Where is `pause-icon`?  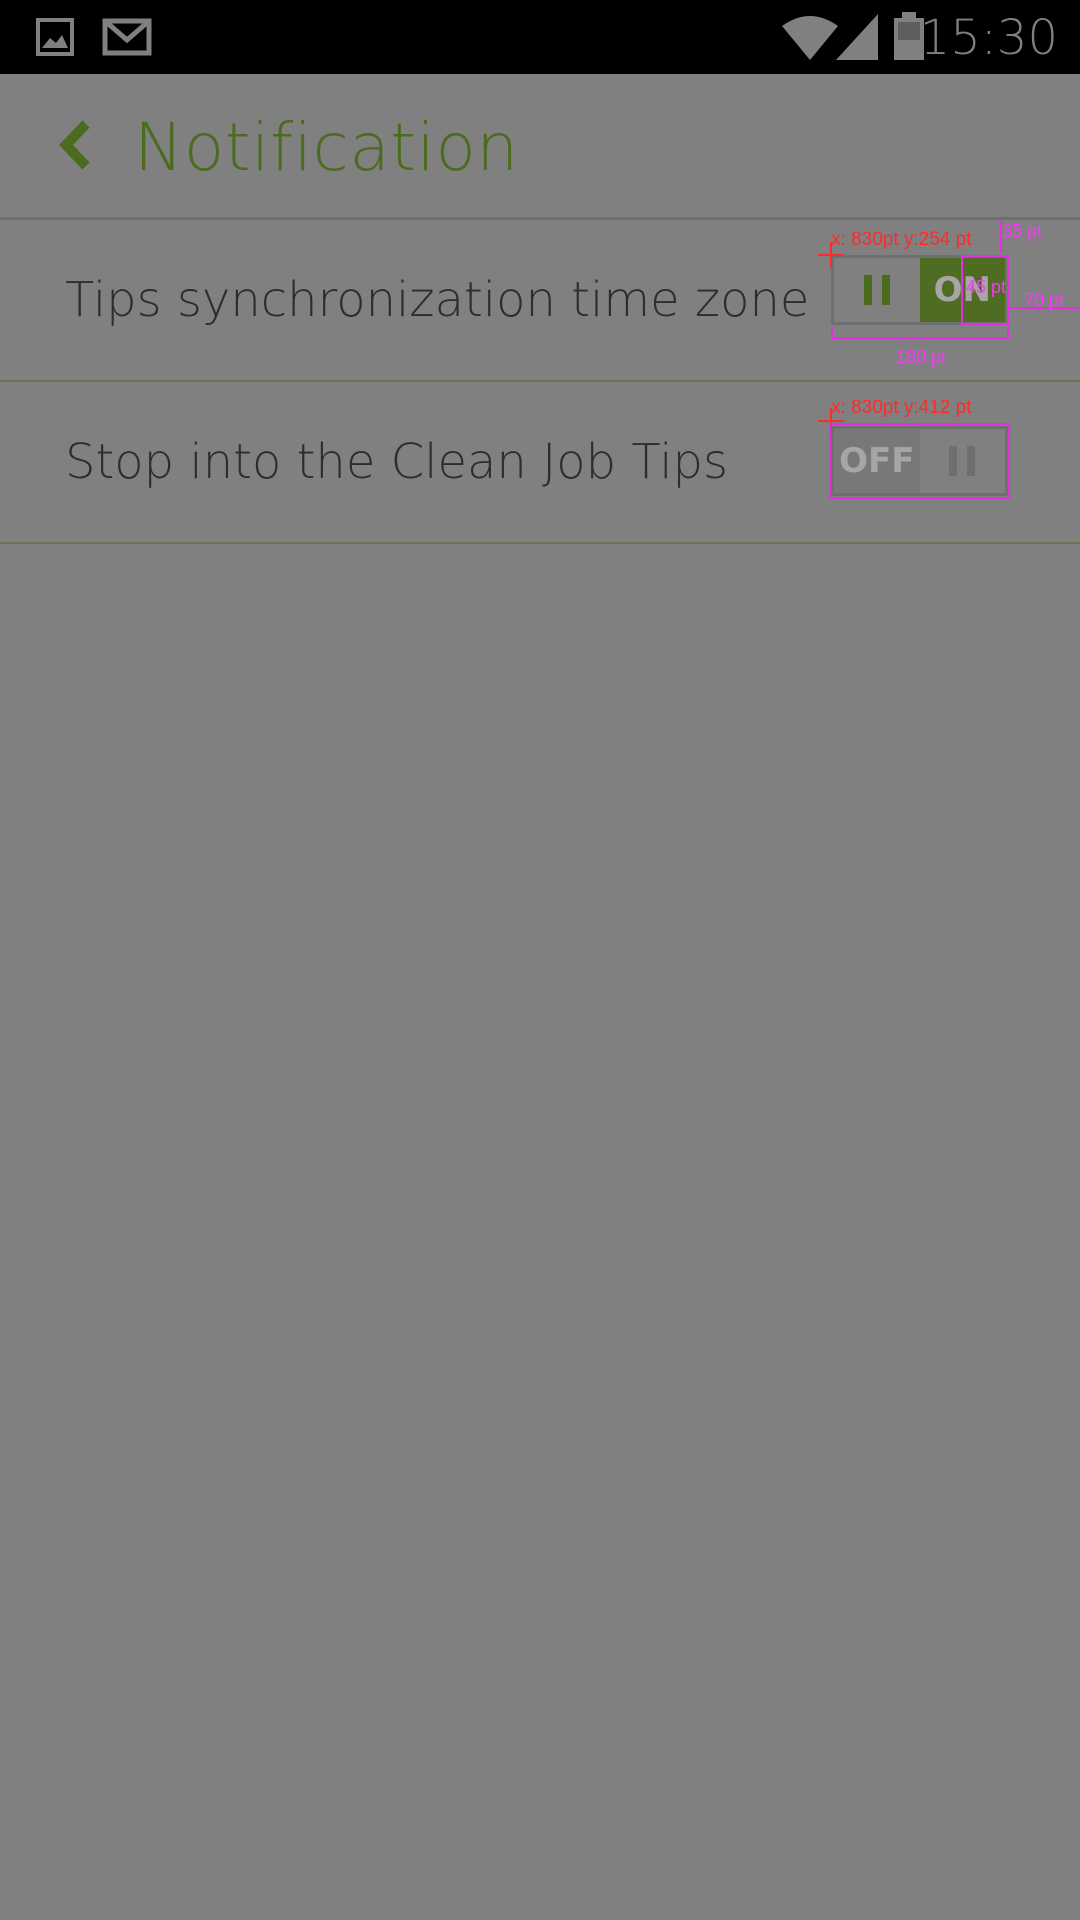
pause-icon is located at coordinates (876, 290).